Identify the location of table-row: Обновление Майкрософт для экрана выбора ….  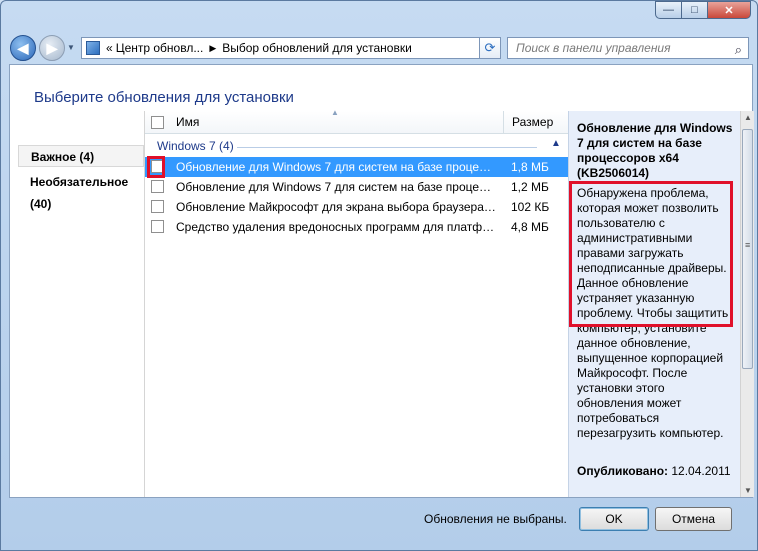
(357, 207).